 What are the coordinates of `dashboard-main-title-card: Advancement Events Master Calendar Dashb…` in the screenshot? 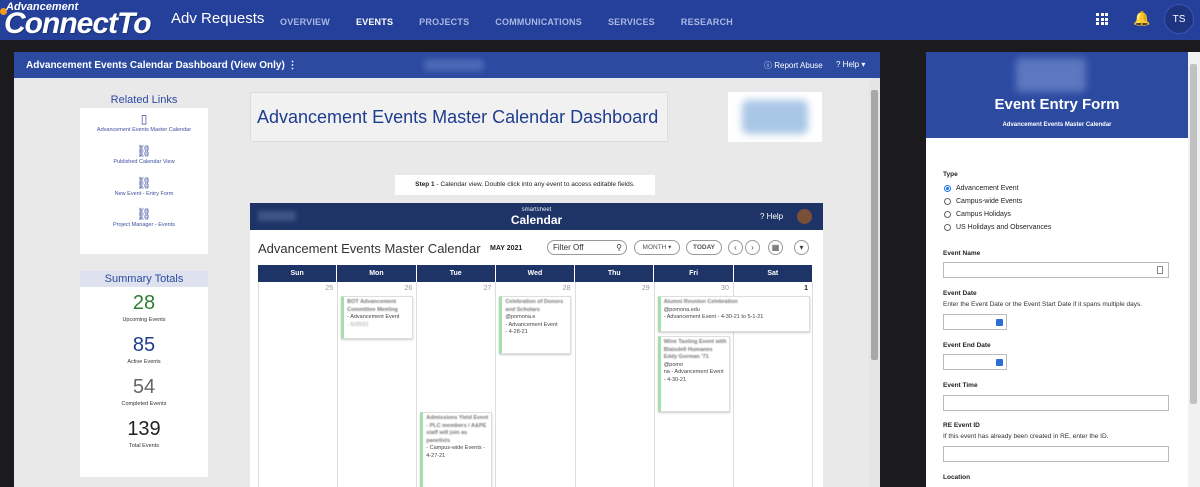 It's located at (459, 117).